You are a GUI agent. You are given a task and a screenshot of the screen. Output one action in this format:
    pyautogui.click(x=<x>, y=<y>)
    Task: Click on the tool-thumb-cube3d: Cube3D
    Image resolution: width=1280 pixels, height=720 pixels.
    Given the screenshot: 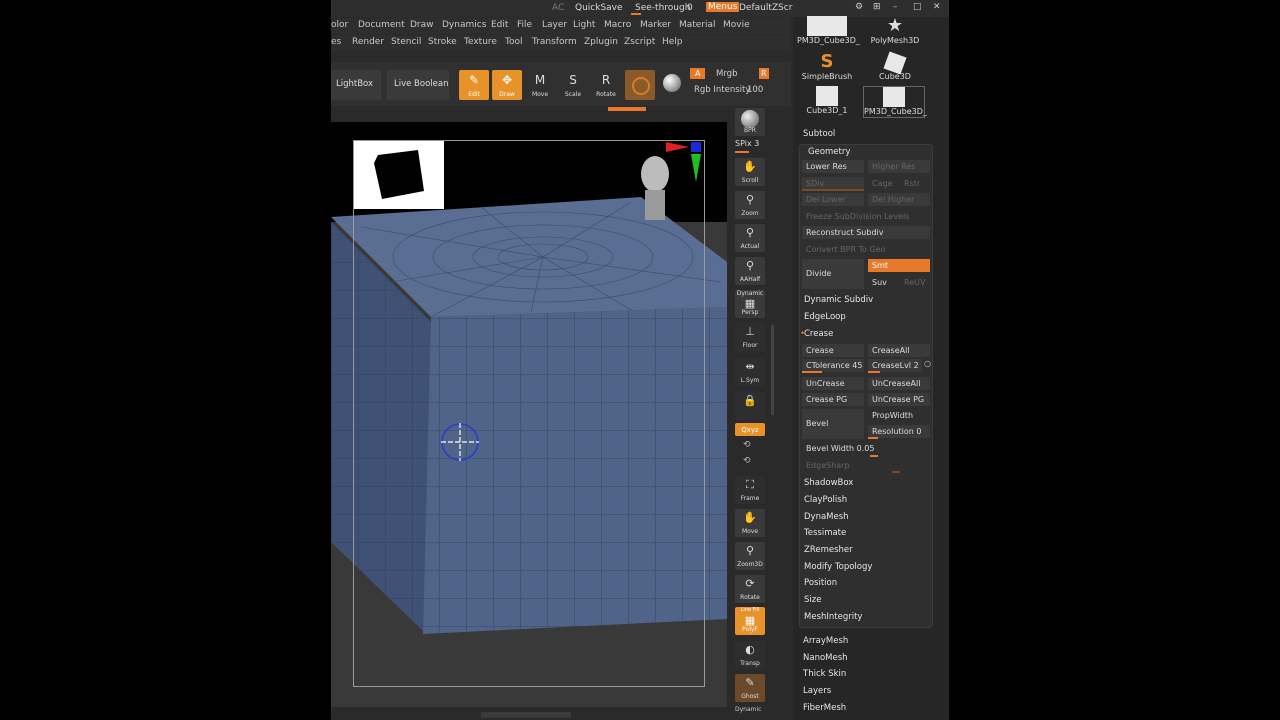 What is the action you would take?
    pyautogui.click(x=895, y=66)
    